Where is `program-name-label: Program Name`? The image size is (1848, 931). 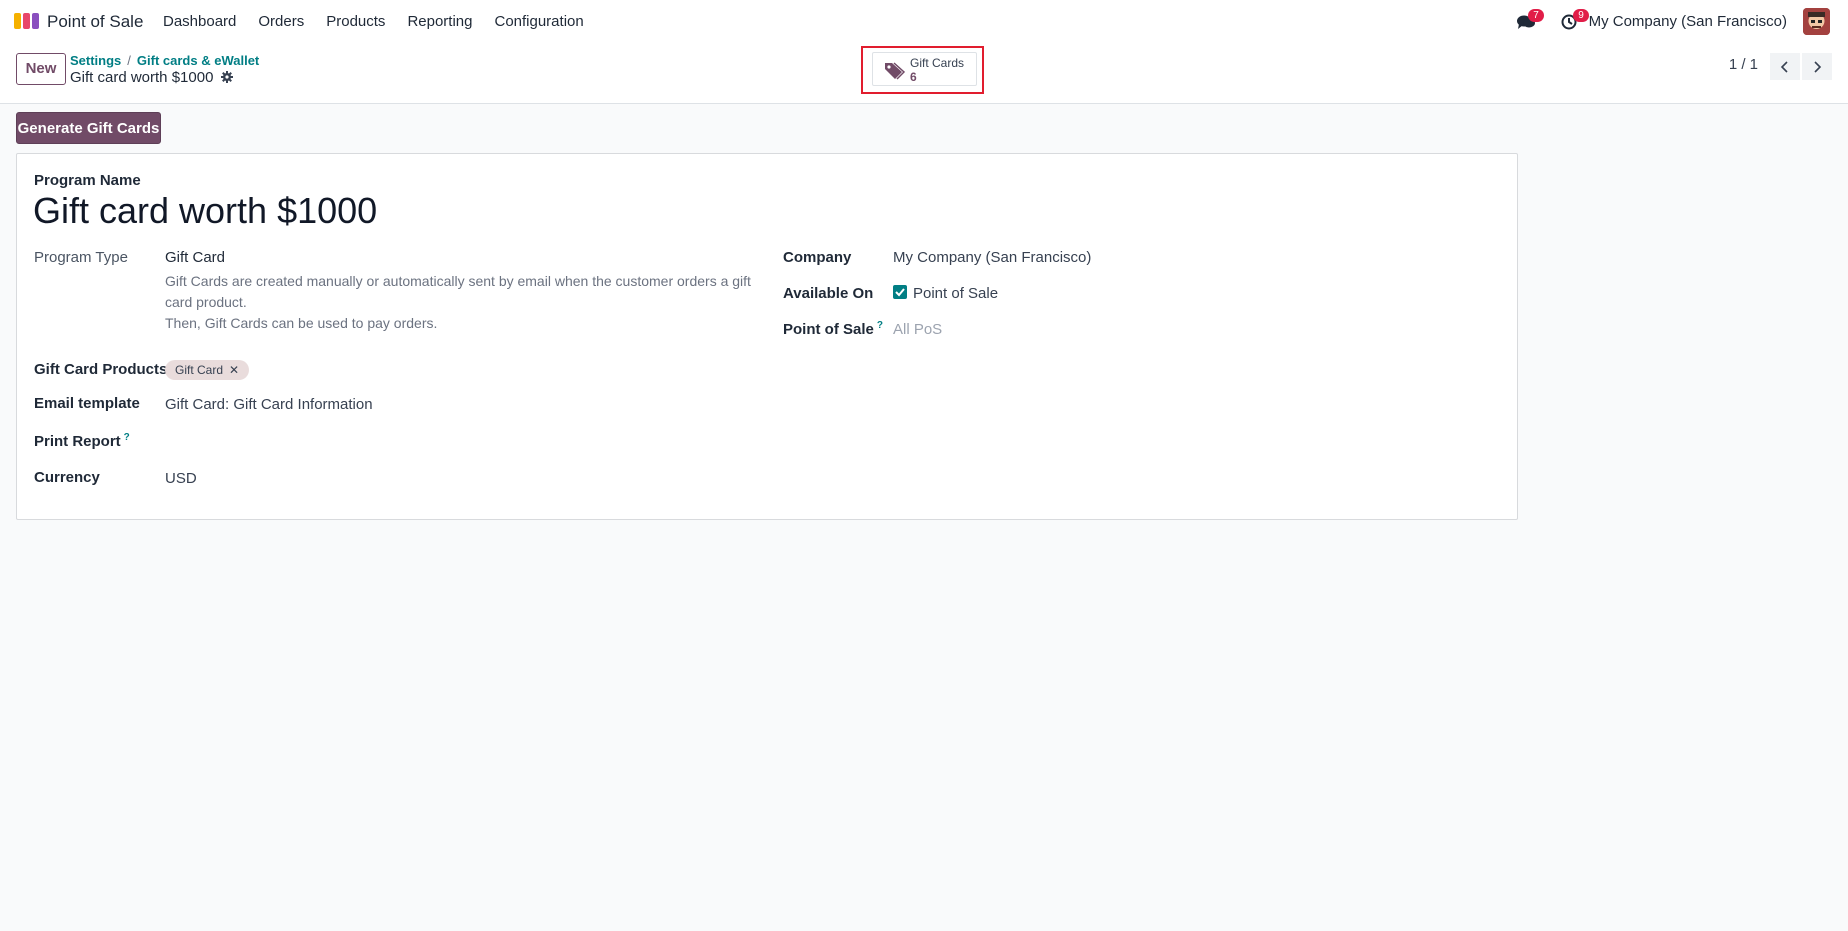 program-name-label: Program Name is located at coordinates (87, 180).